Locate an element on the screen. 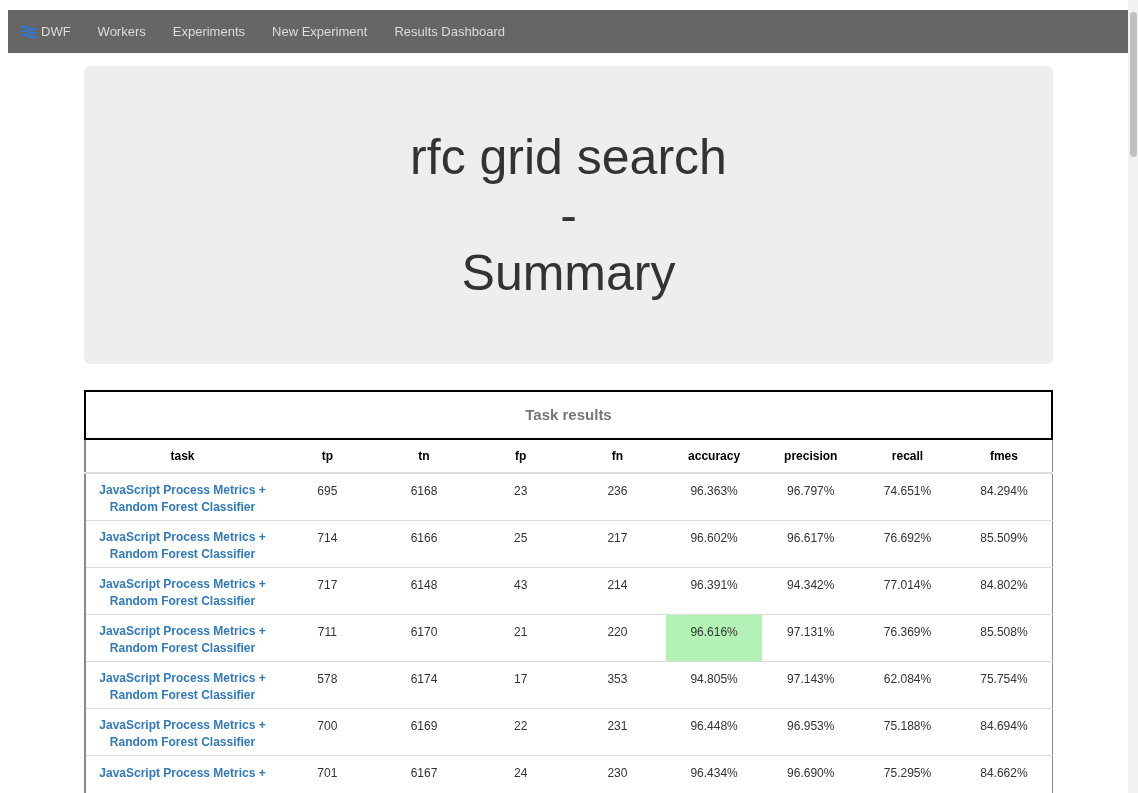 Image resolution: width=1138 pixels, height=793 pixels. table-cell: 96.797% is located at coordinates (811, 496).